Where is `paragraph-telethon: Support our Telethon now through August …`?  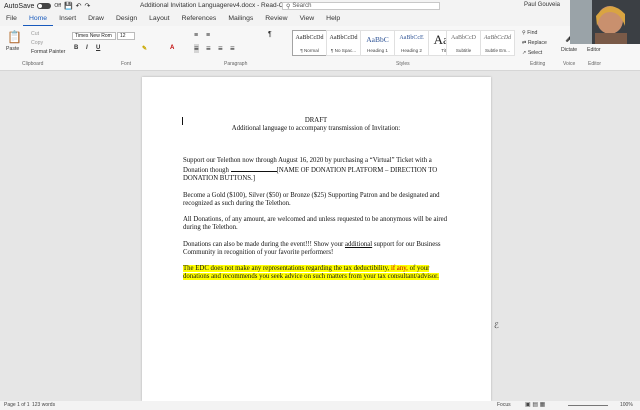
paragraph-telethon: Support our Telethon now through August … is located at coordinates (310, 170).